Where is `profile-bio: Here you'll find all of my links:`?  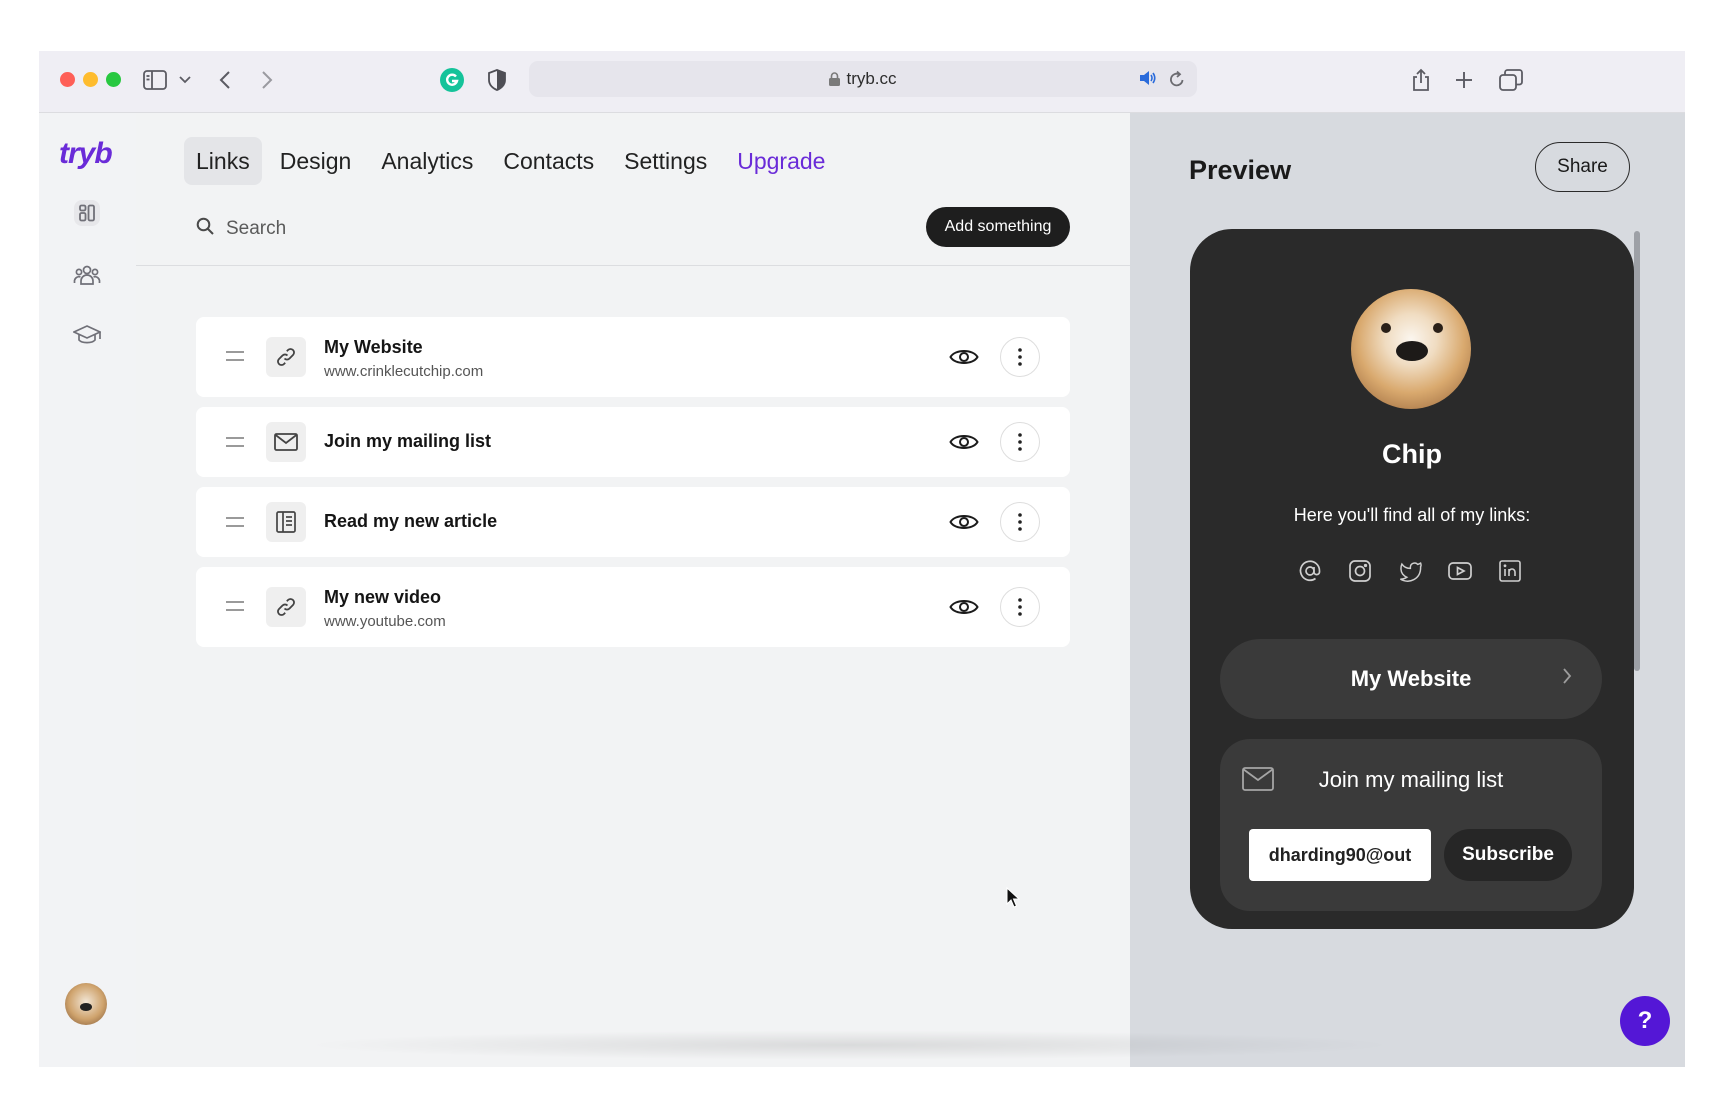
profile-bio: Here you'll find all of my links: is located at coordinates (1412, 515).